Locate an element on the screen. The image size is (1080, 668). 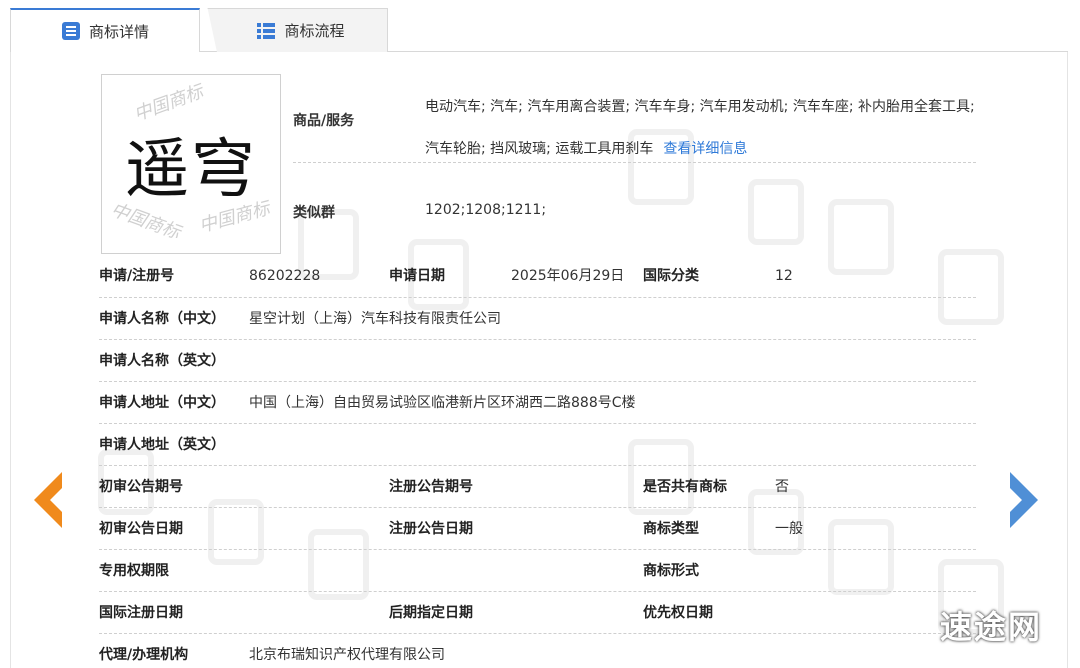
field-value: 12 is located at coordinates (784, 276).